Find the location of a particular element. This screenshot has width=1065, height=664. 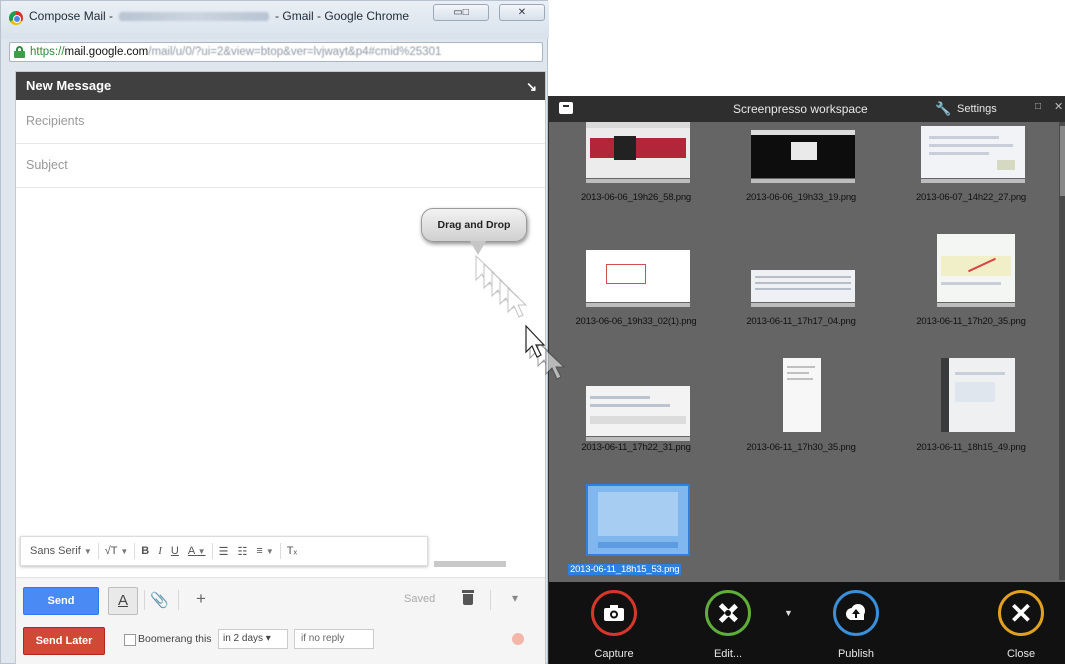

numbered-list-icon: ☰ is located at coordinates (224, 551).